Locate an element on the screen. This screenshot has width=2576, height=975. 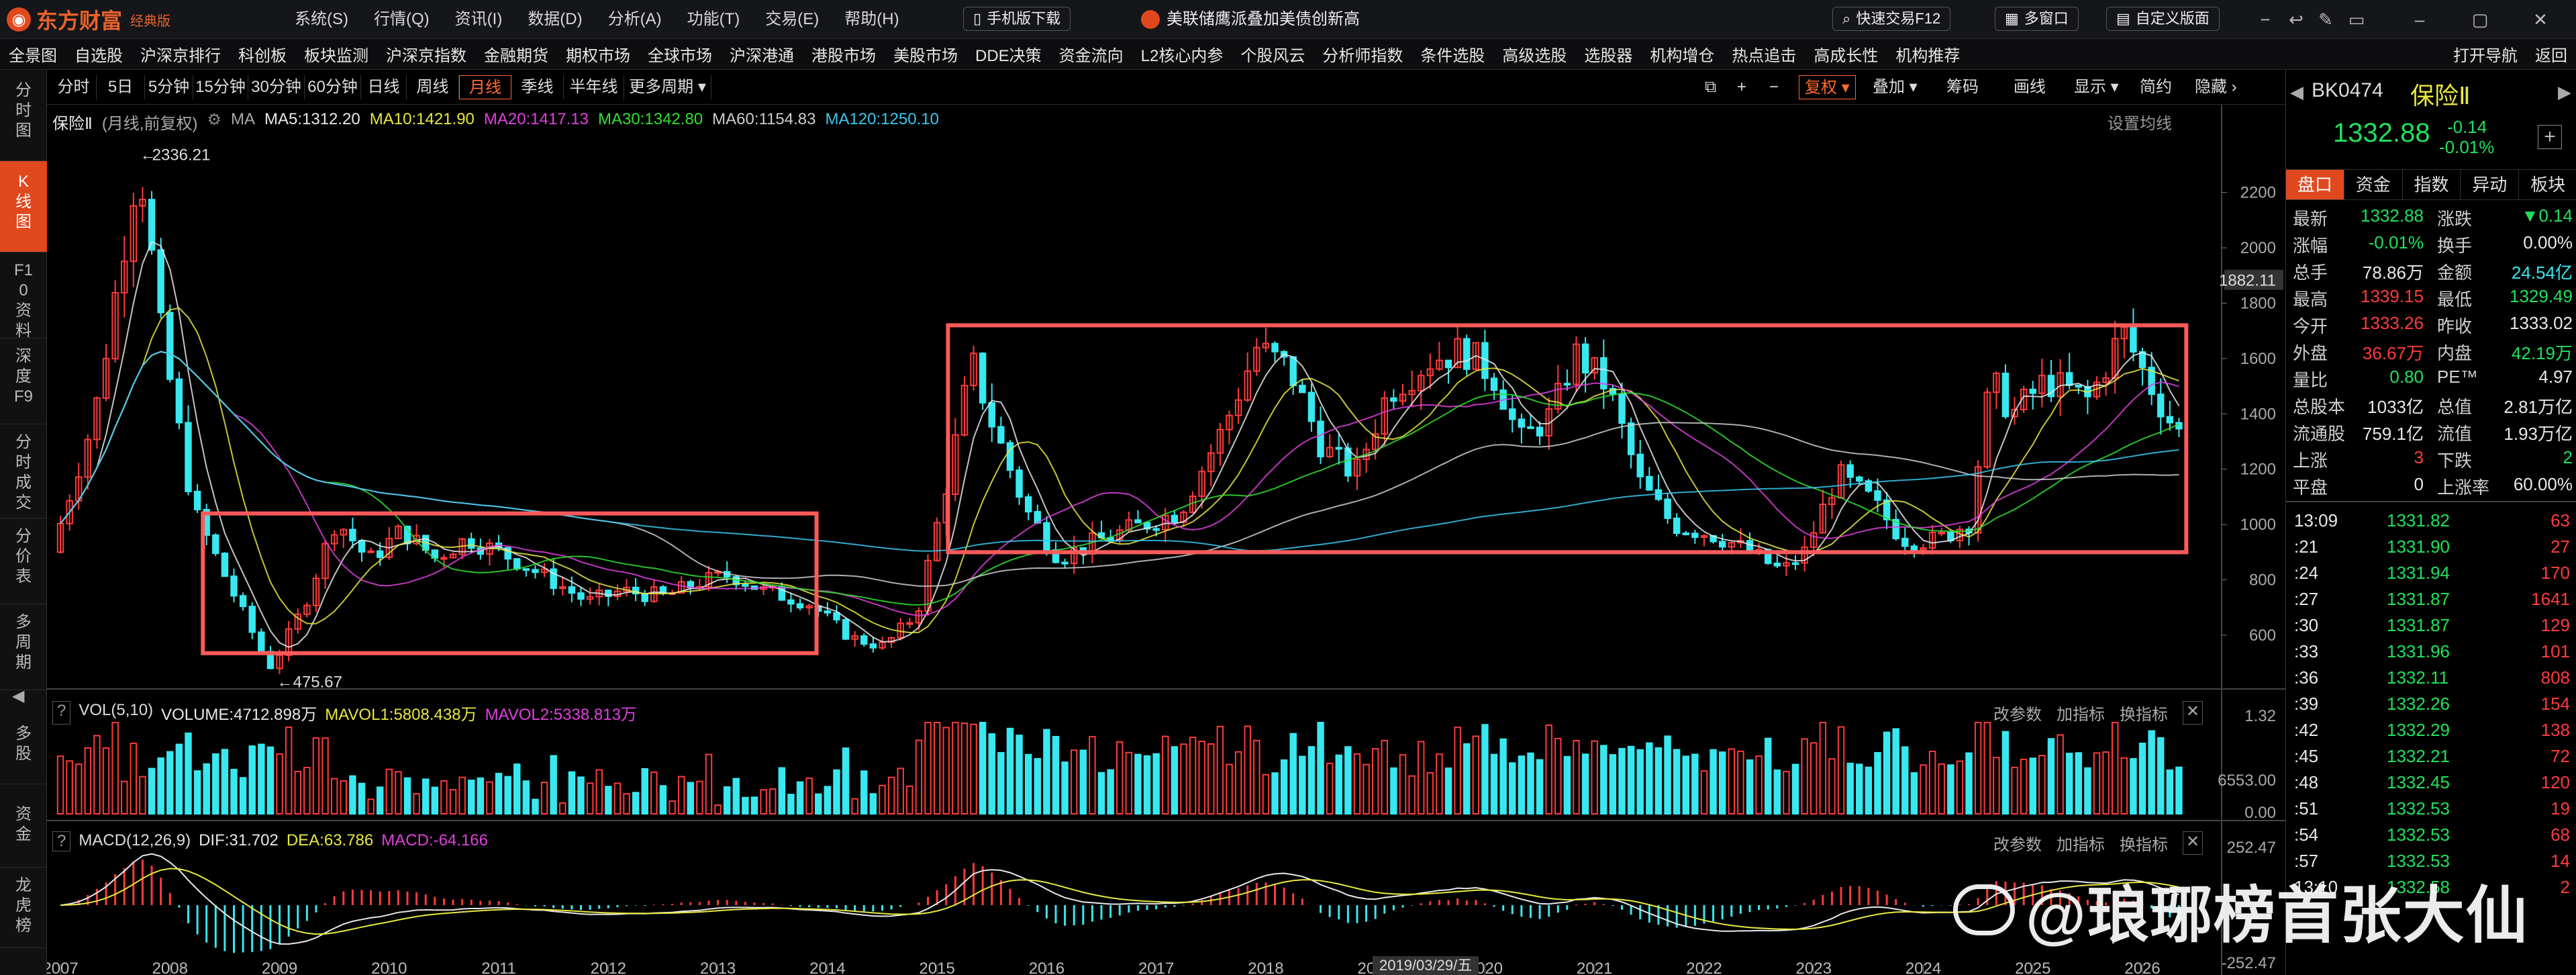
nav-item: 科创板 is located at coordinates (262, 54).